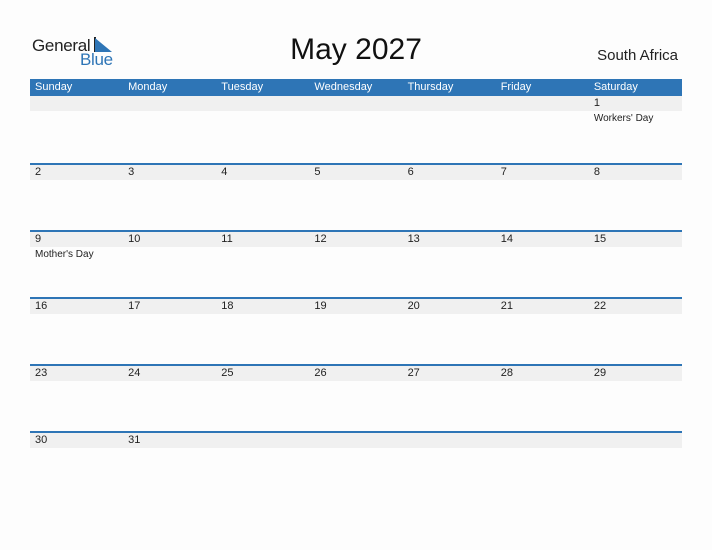  I want to click on day-cell: 26, so click(355, 398).